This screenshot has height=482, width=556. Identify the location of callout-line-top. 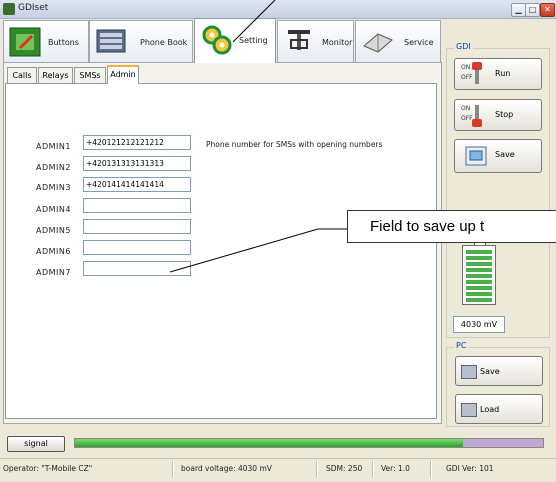
(254, 21).